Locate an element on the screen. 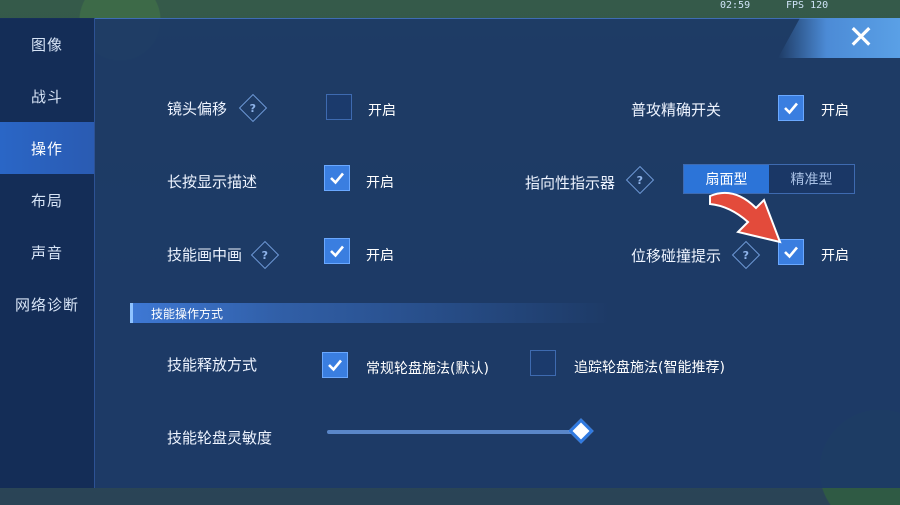 Image resolution: width=900 pixels, height=505 pixels. sidebar-item-sound: 声音 is located at coordinates (47, 252).